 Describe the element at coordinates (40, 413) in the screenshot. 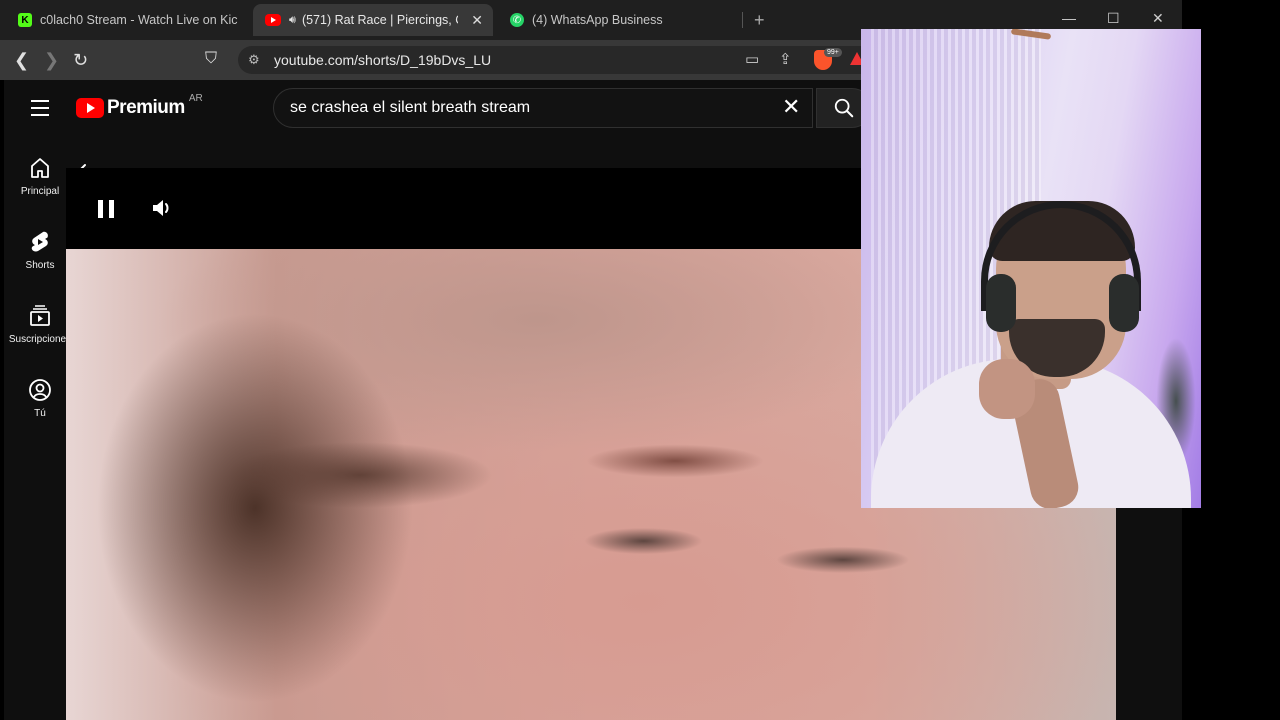

I see `guide-label: Tú` at that location.